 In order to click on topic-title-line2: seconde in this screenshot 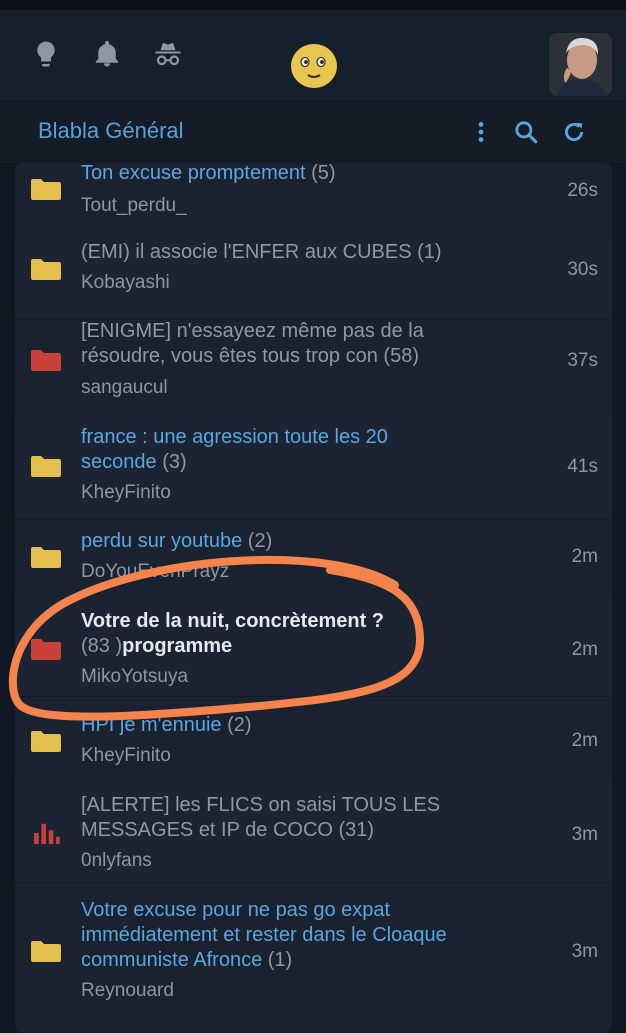, I will do `click(119, 462)`.